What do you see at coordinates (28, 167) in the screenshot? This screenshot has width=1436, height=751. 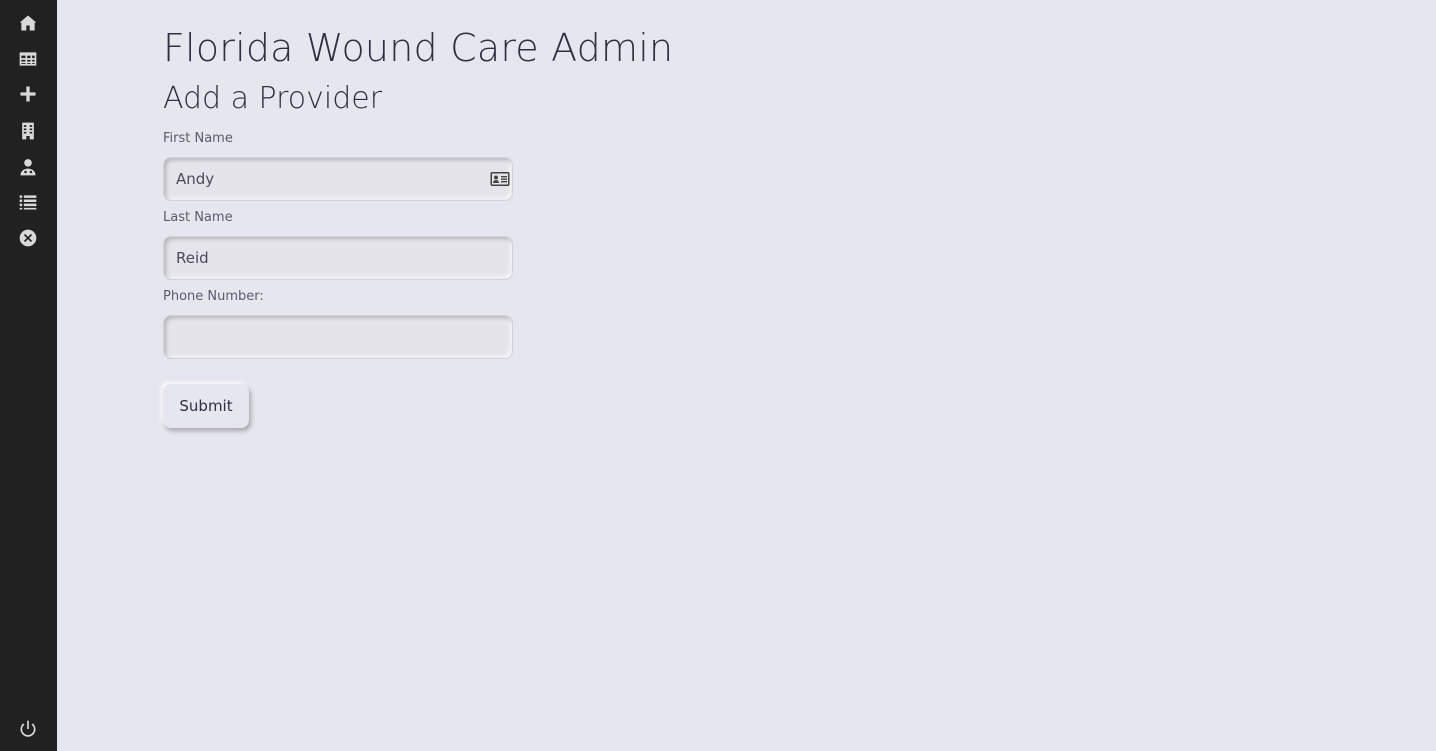 I see `user-doctor-icon` at bounding box center [28, 167].